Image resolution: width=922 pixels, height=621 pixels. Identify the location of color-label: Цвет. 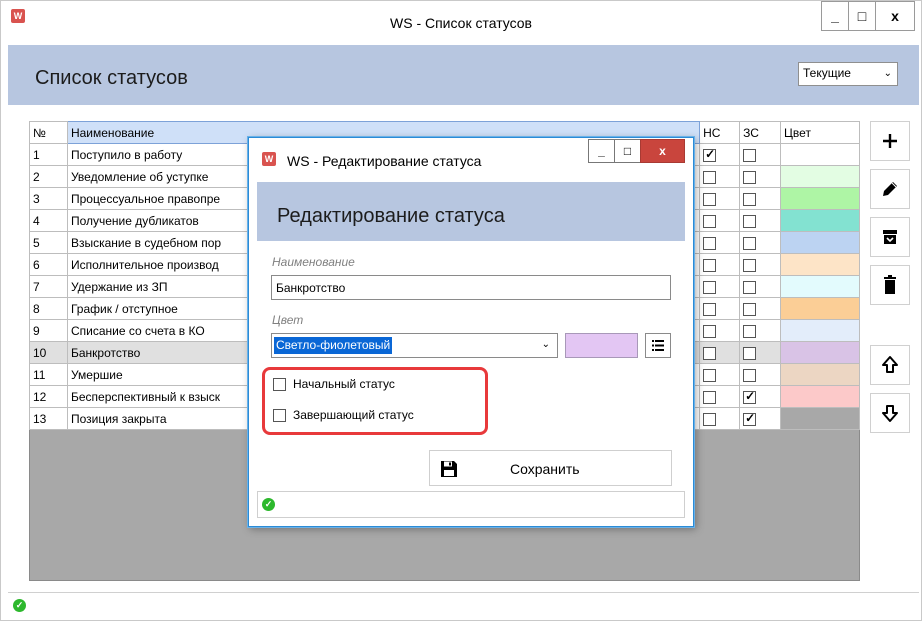
(288, 320).